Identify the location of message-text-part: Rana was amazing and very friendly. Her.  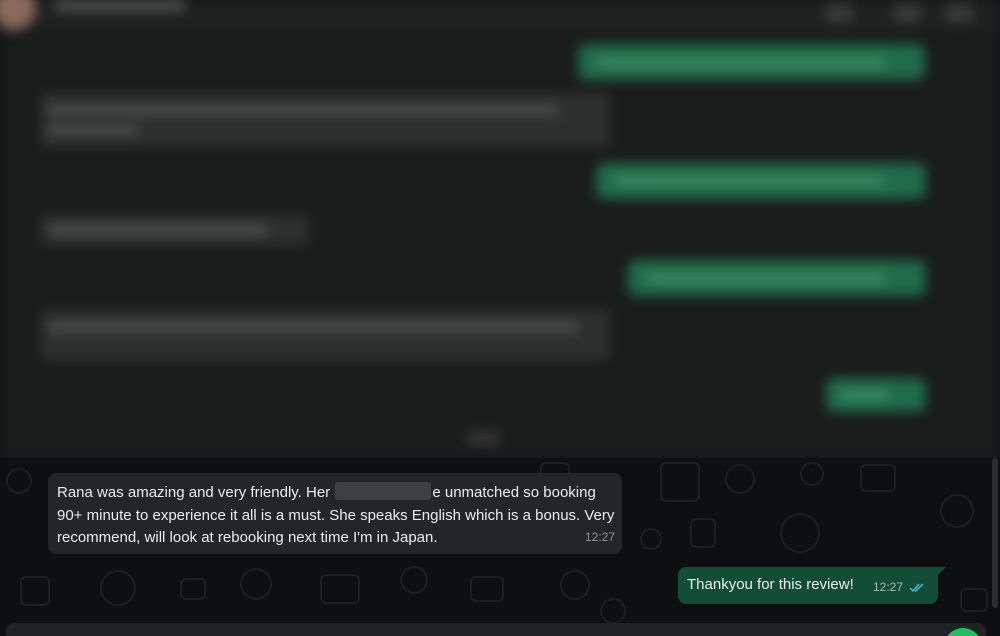
(194, 492).